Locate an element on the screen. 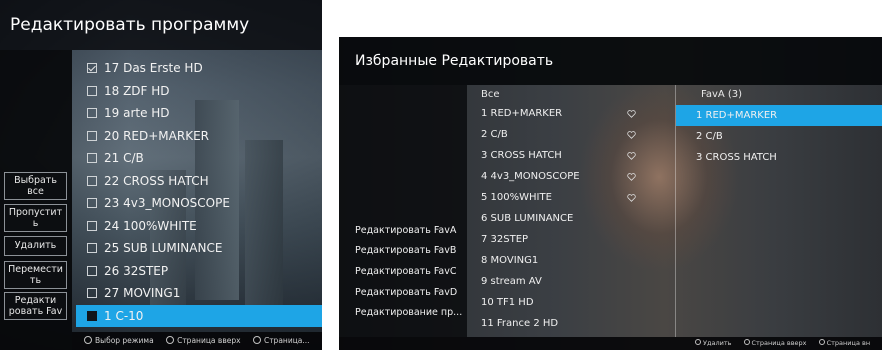 This screenshot has width=882, height=350. channel-label: 11 France 2 HD is located at coordinates (520, 323).